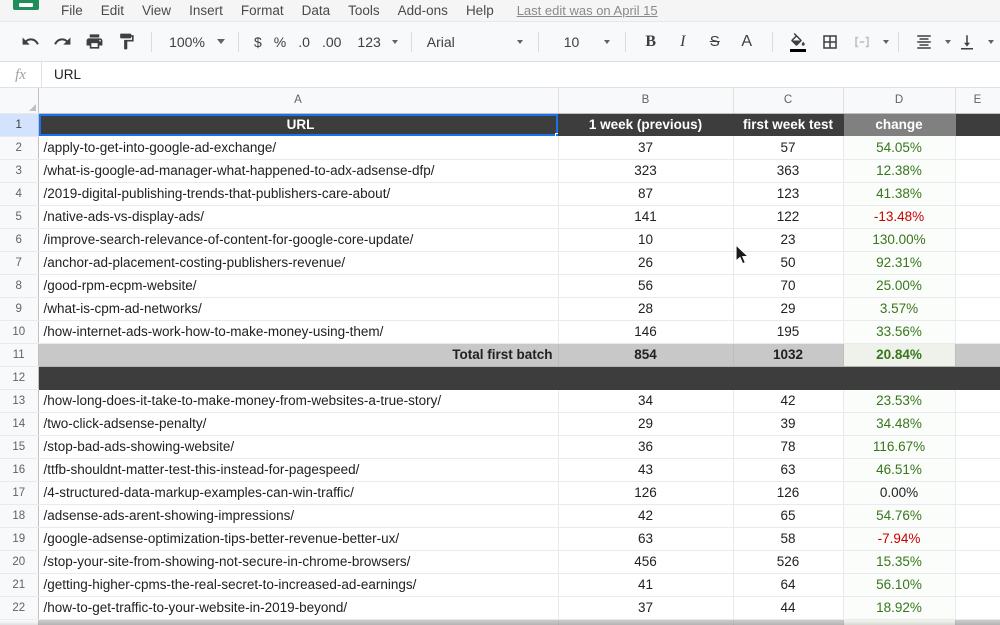  What do you see at coordinates (646, 470) in the screenshot?
I see `cell-B16: 43` at bounding box center [646, 470].